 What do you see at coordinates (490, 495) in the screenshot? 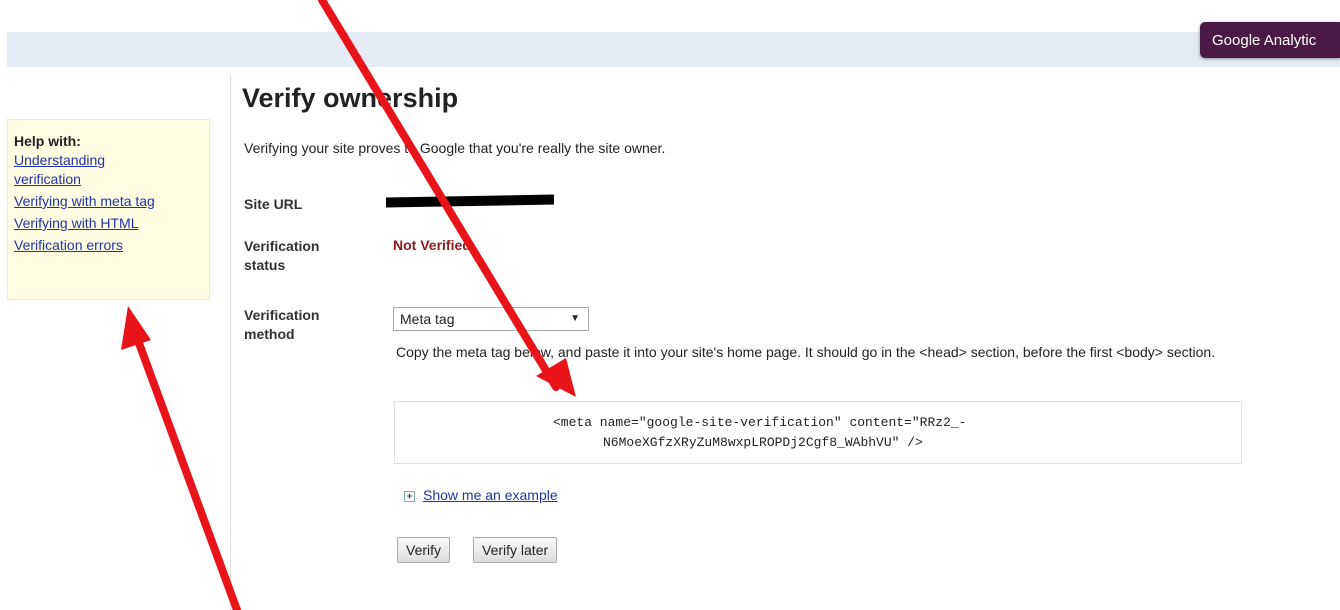
I see `show-example-label: Show me an example` at bounding box center [490, 495].